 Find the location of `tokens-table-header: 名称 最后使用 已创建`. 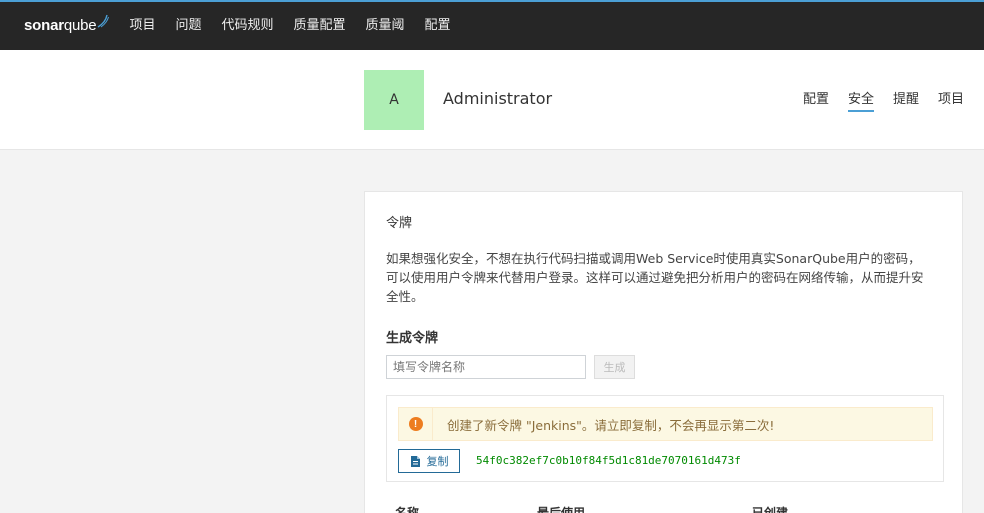

tokens-table-header: 名称 最后使用 已创建 is located at coordinates (665, 508).